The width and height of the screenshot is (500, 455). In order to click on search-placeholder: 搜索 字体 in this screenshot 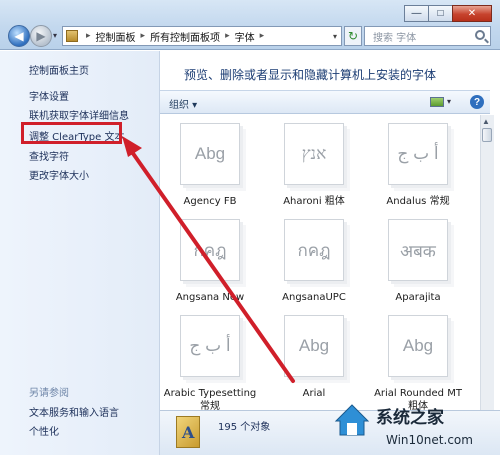, I will do `click(395, 38)`.